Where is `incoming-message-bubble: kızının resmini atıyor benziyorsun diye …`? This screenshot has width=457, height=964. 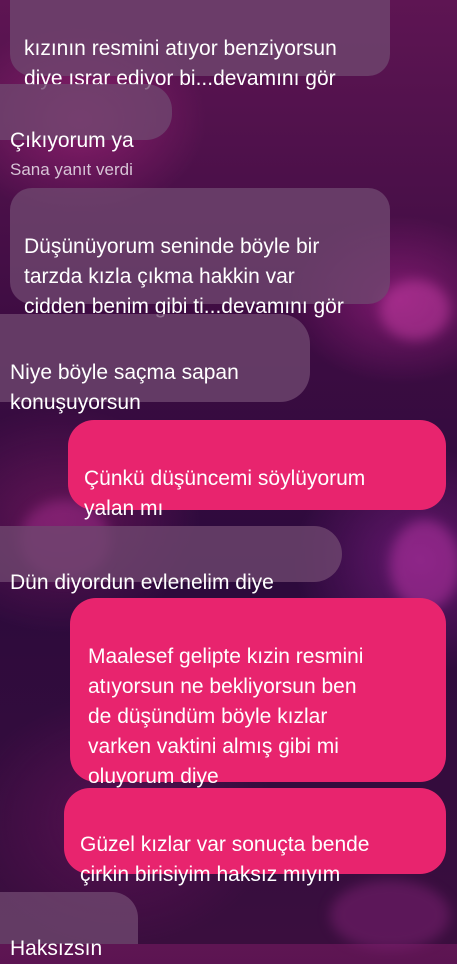 incoming-message-bubble: kızının resmini atıyor benziyorsun diye … is located at coordinates (200, 45).